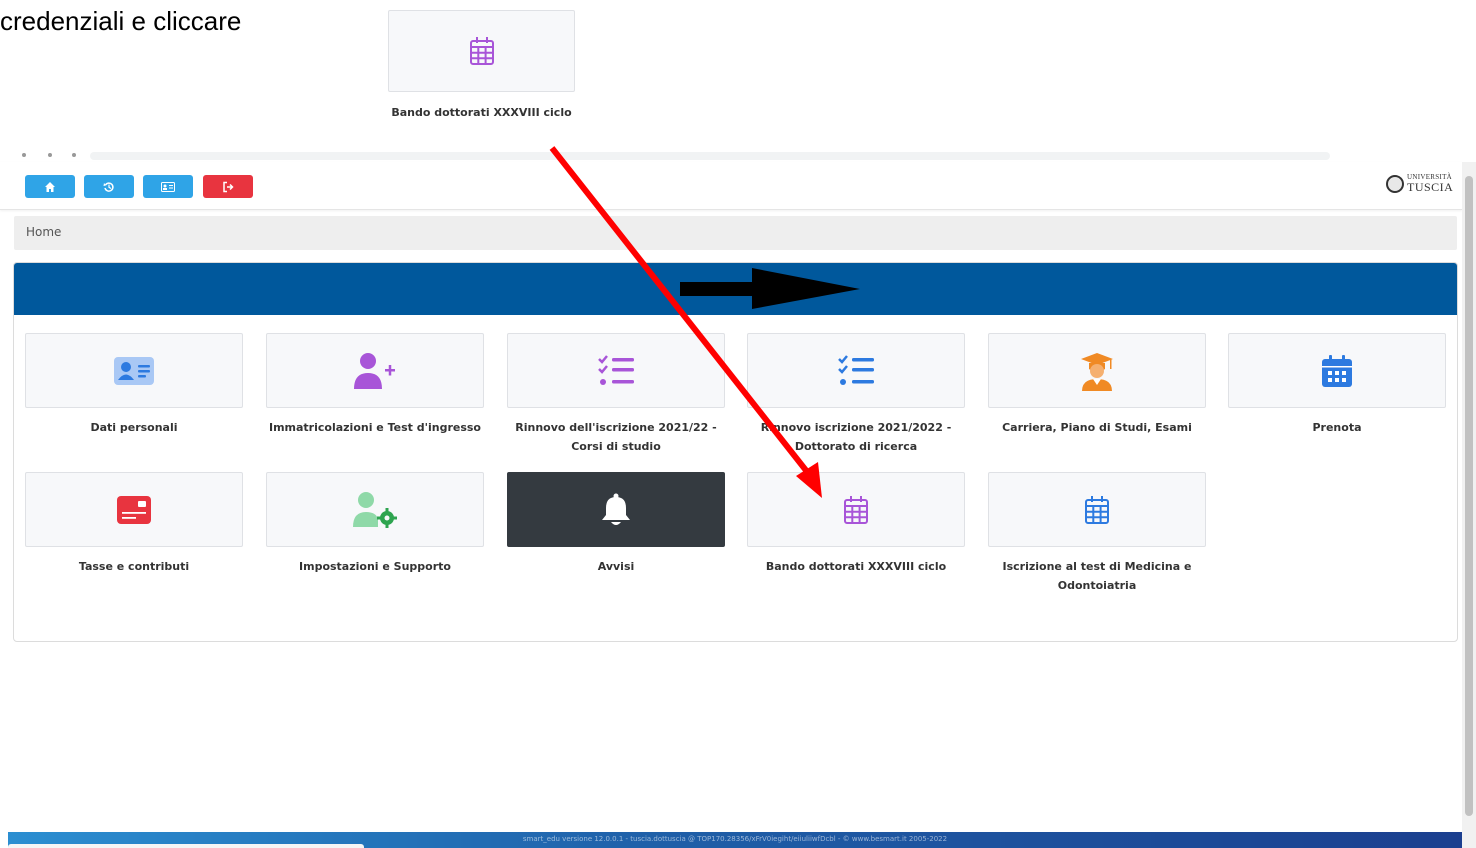 Image resolution: width=1476 pixels, height=848 pixels. I want to click on tile-label: Bando dottorati XXXVIII ciclo, so click(856, 566).